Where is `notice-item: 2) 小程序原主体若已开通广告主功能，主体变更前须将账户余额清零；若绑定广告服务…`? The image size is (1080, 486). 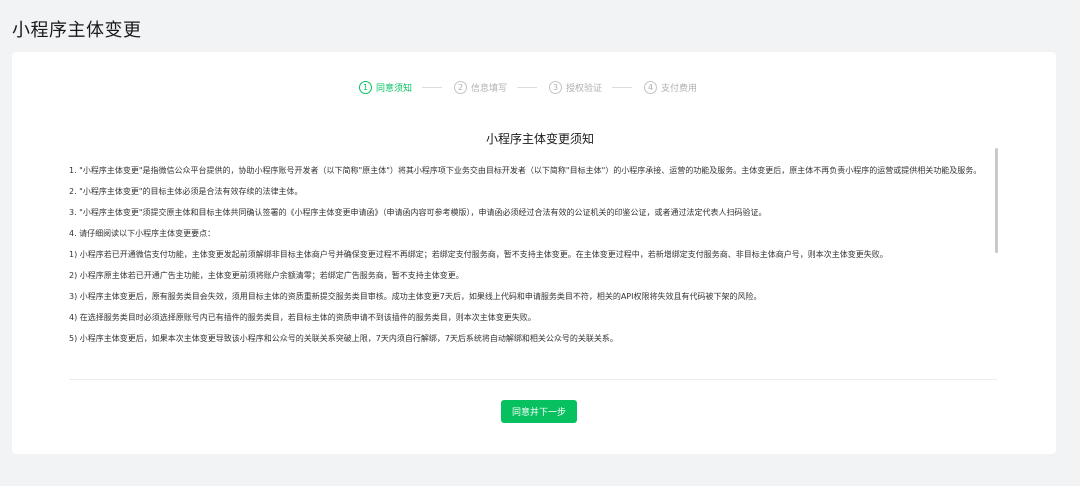
notice-item: 2) 小程序原主体若已开通广告主功能，主体变更前须将账户余额清零；若绑定广告服务… is located at coordinates (266, 275).